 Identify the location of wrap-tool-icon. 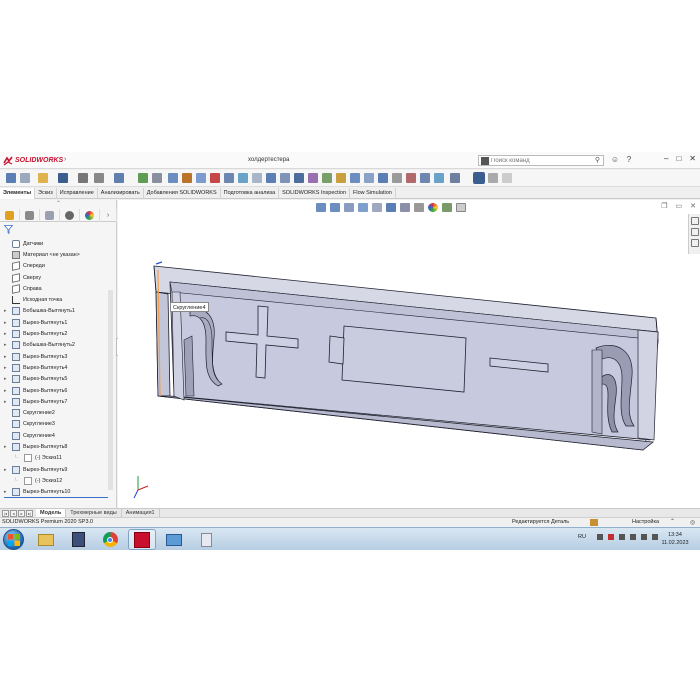
(383, 178).